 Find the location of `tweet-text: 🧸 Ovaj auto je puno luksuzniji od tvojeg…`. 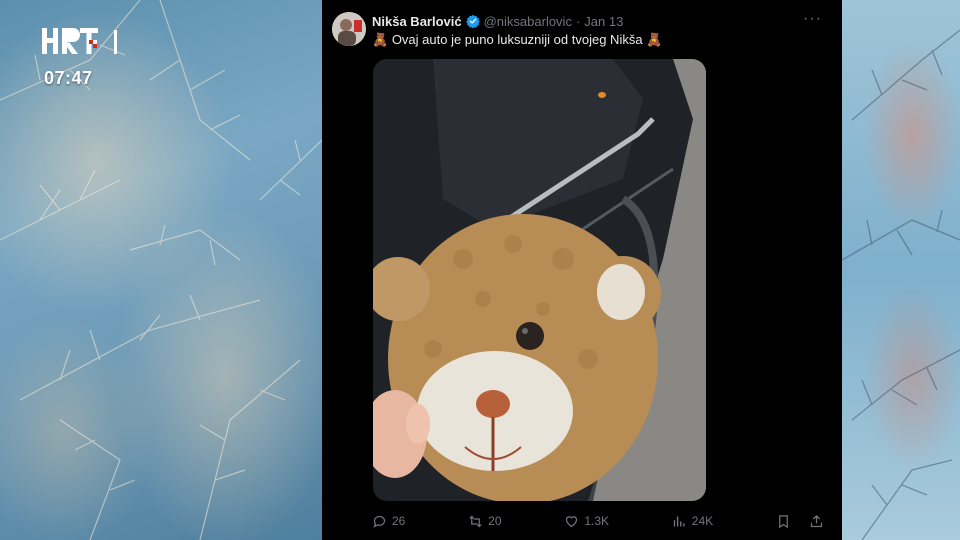

tweet-text: 🧸 Ovaj auto je puno luksuzniji od tvojeg… is located at coordinates (517, 40).